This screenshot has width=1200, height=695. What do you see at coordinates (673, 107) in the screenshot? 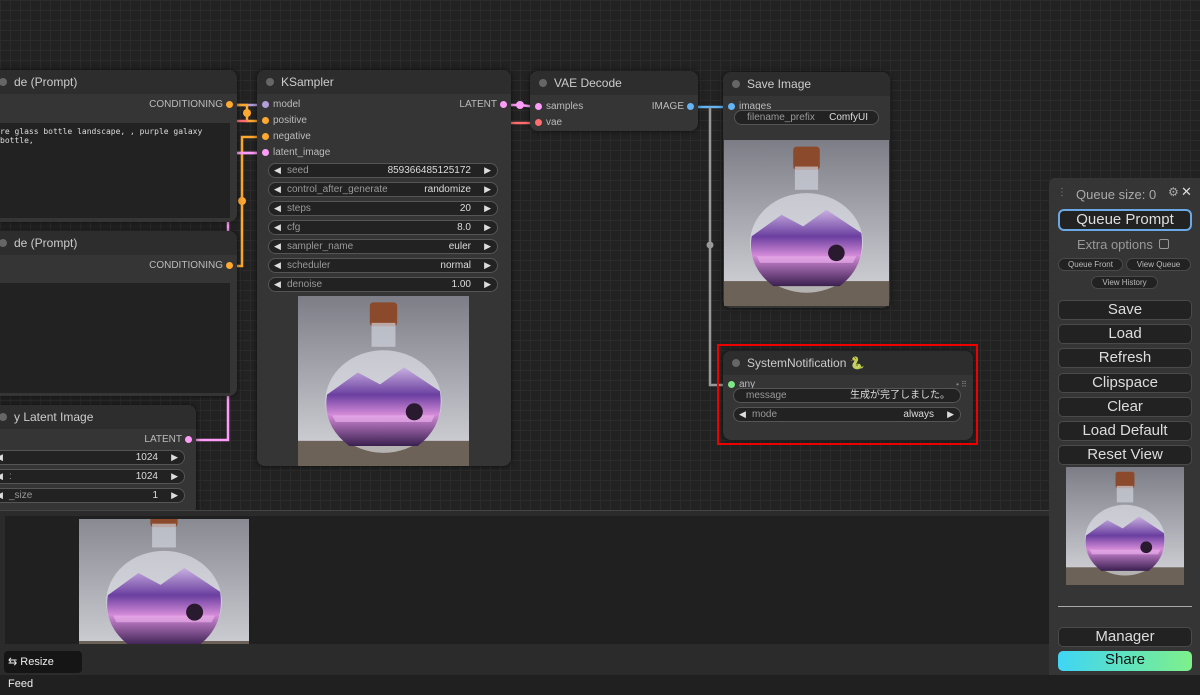
I see `output-slot-IMAGE: IMAGE` at bounding box center [673, 107].